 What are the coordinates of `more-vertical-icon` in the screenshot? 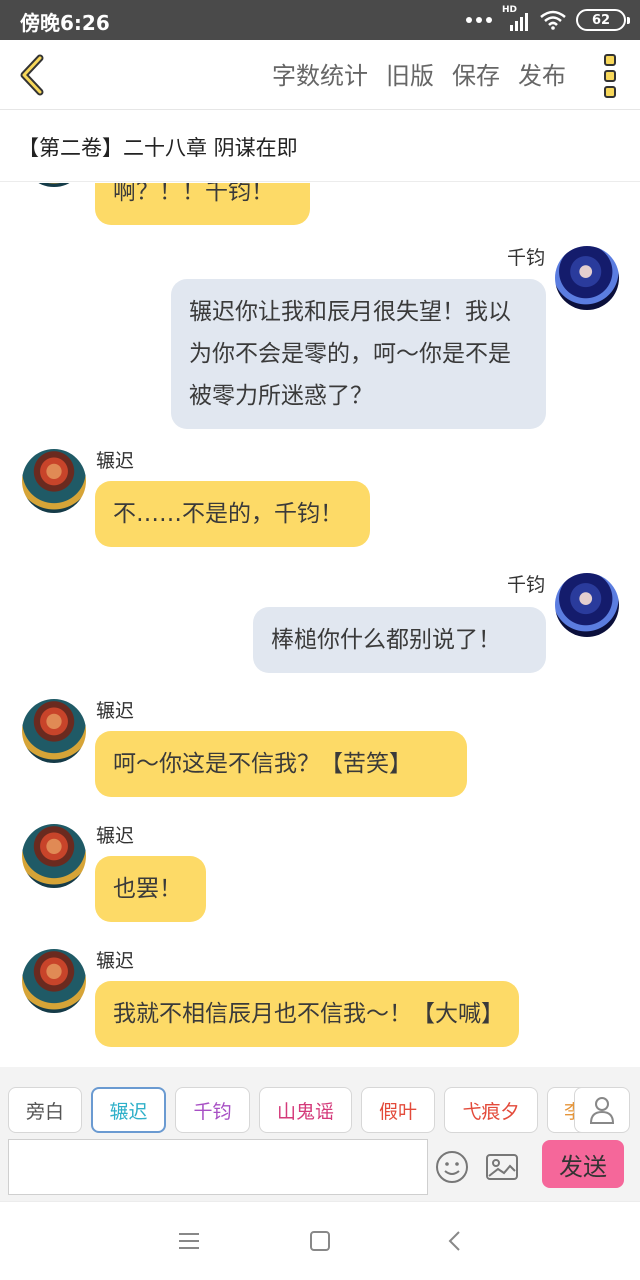 It's located at (610, 76).